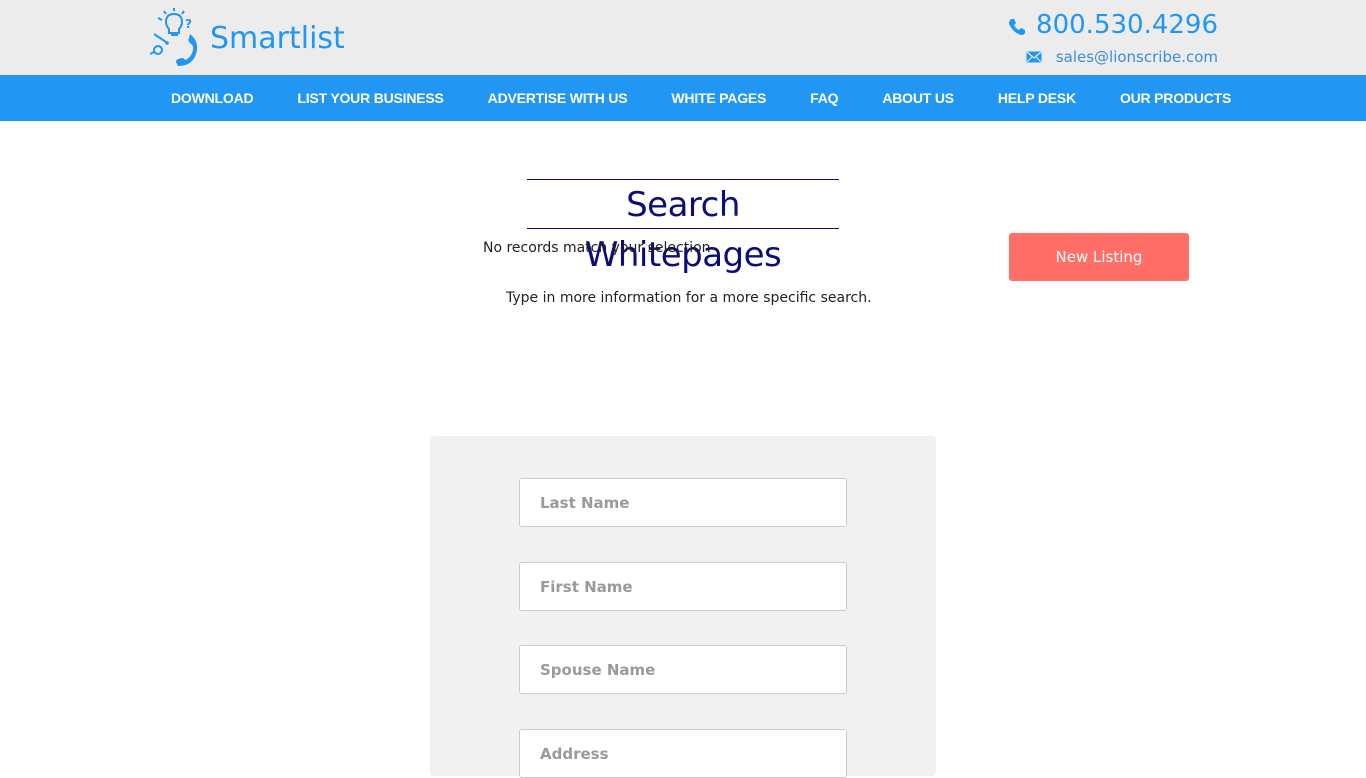 This screenshot has height=778, width=1366. What do you see at coordinates (1037, 98) in the screenshot?
I see `nav-help-desk: HELP DESK` at bounding box center [1037, 98].